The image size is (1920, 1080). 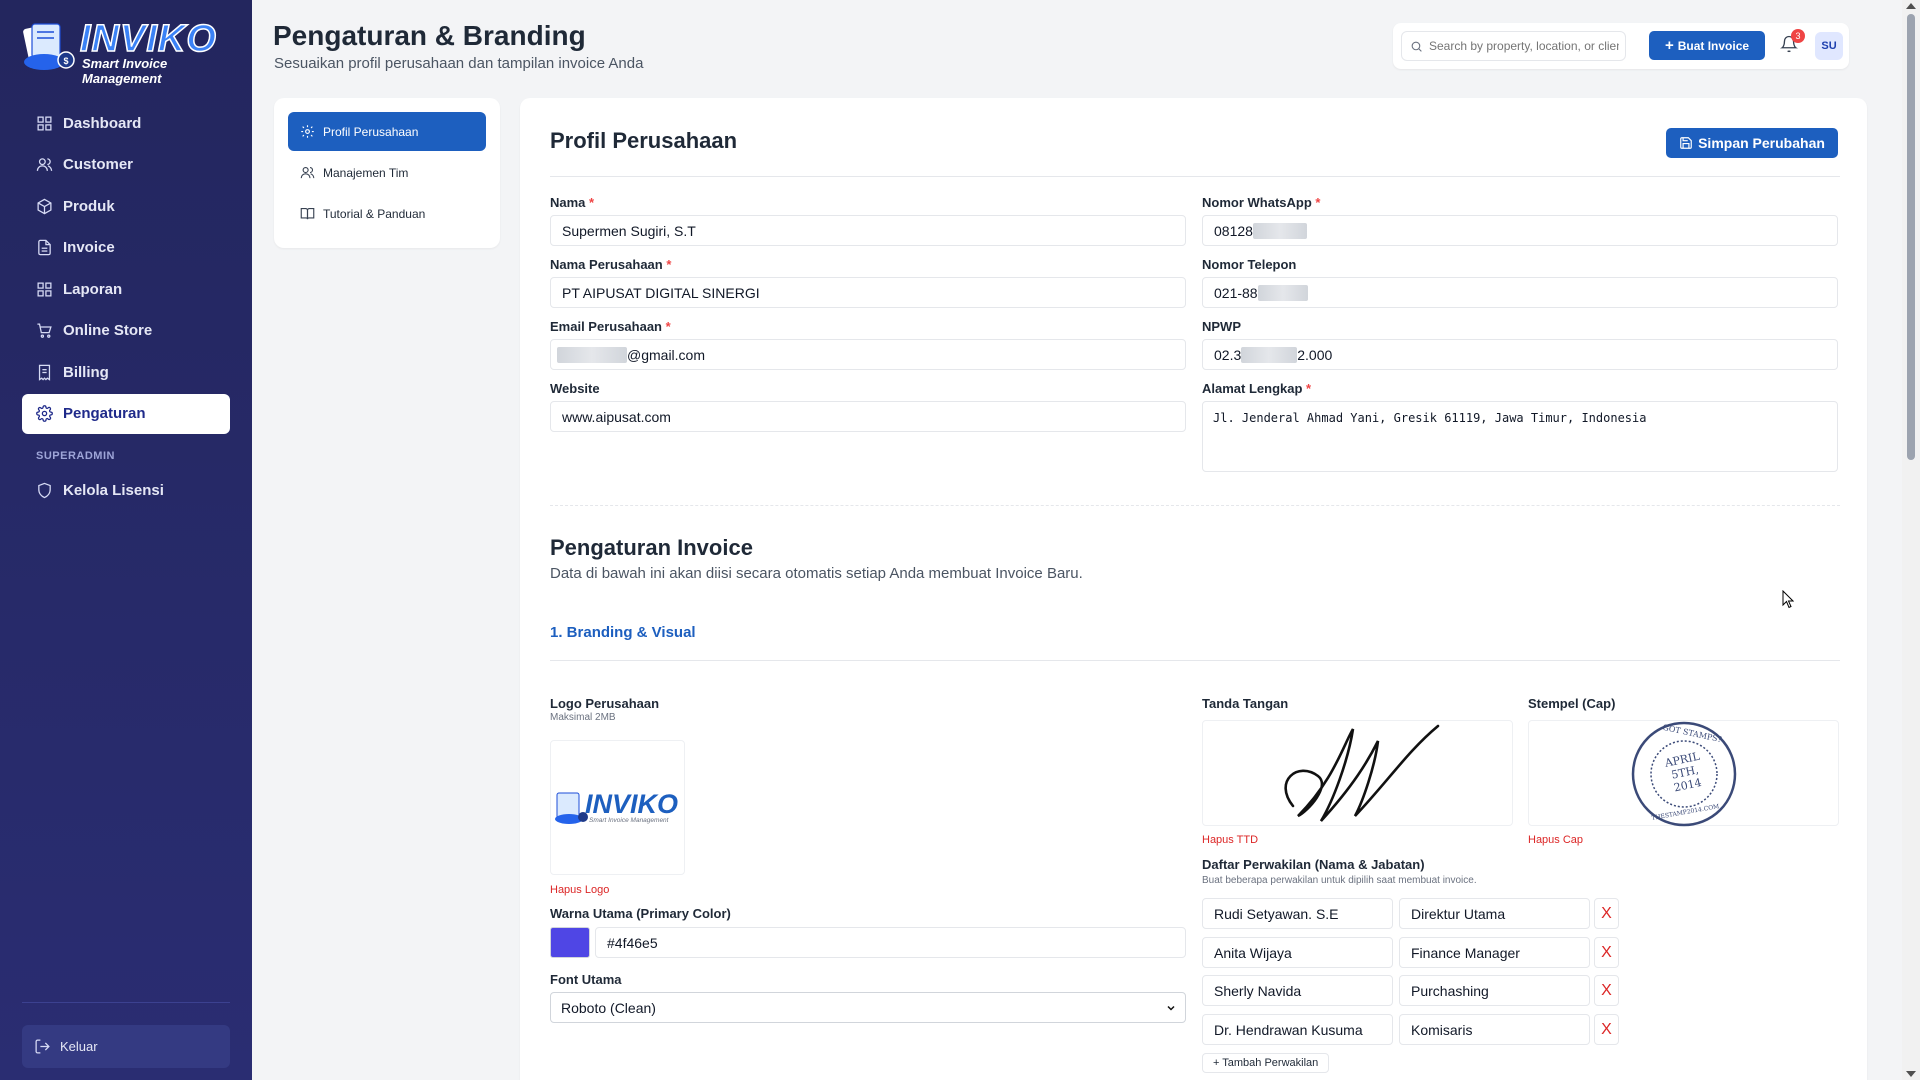 I want to click on rep-title-input: Direktur Utama, so click(x=1494, y=913).